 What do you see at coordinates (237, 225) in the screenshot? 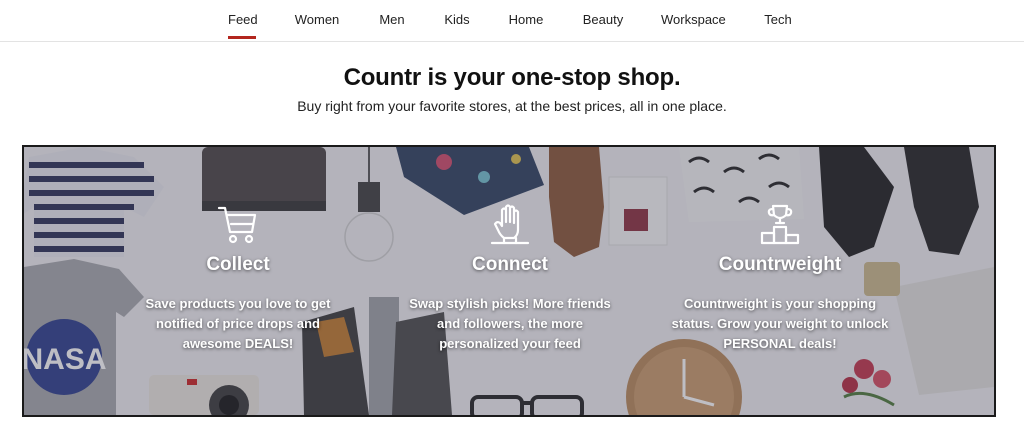
I see `shopping-cart-icon` at bounding box center [237, 225].